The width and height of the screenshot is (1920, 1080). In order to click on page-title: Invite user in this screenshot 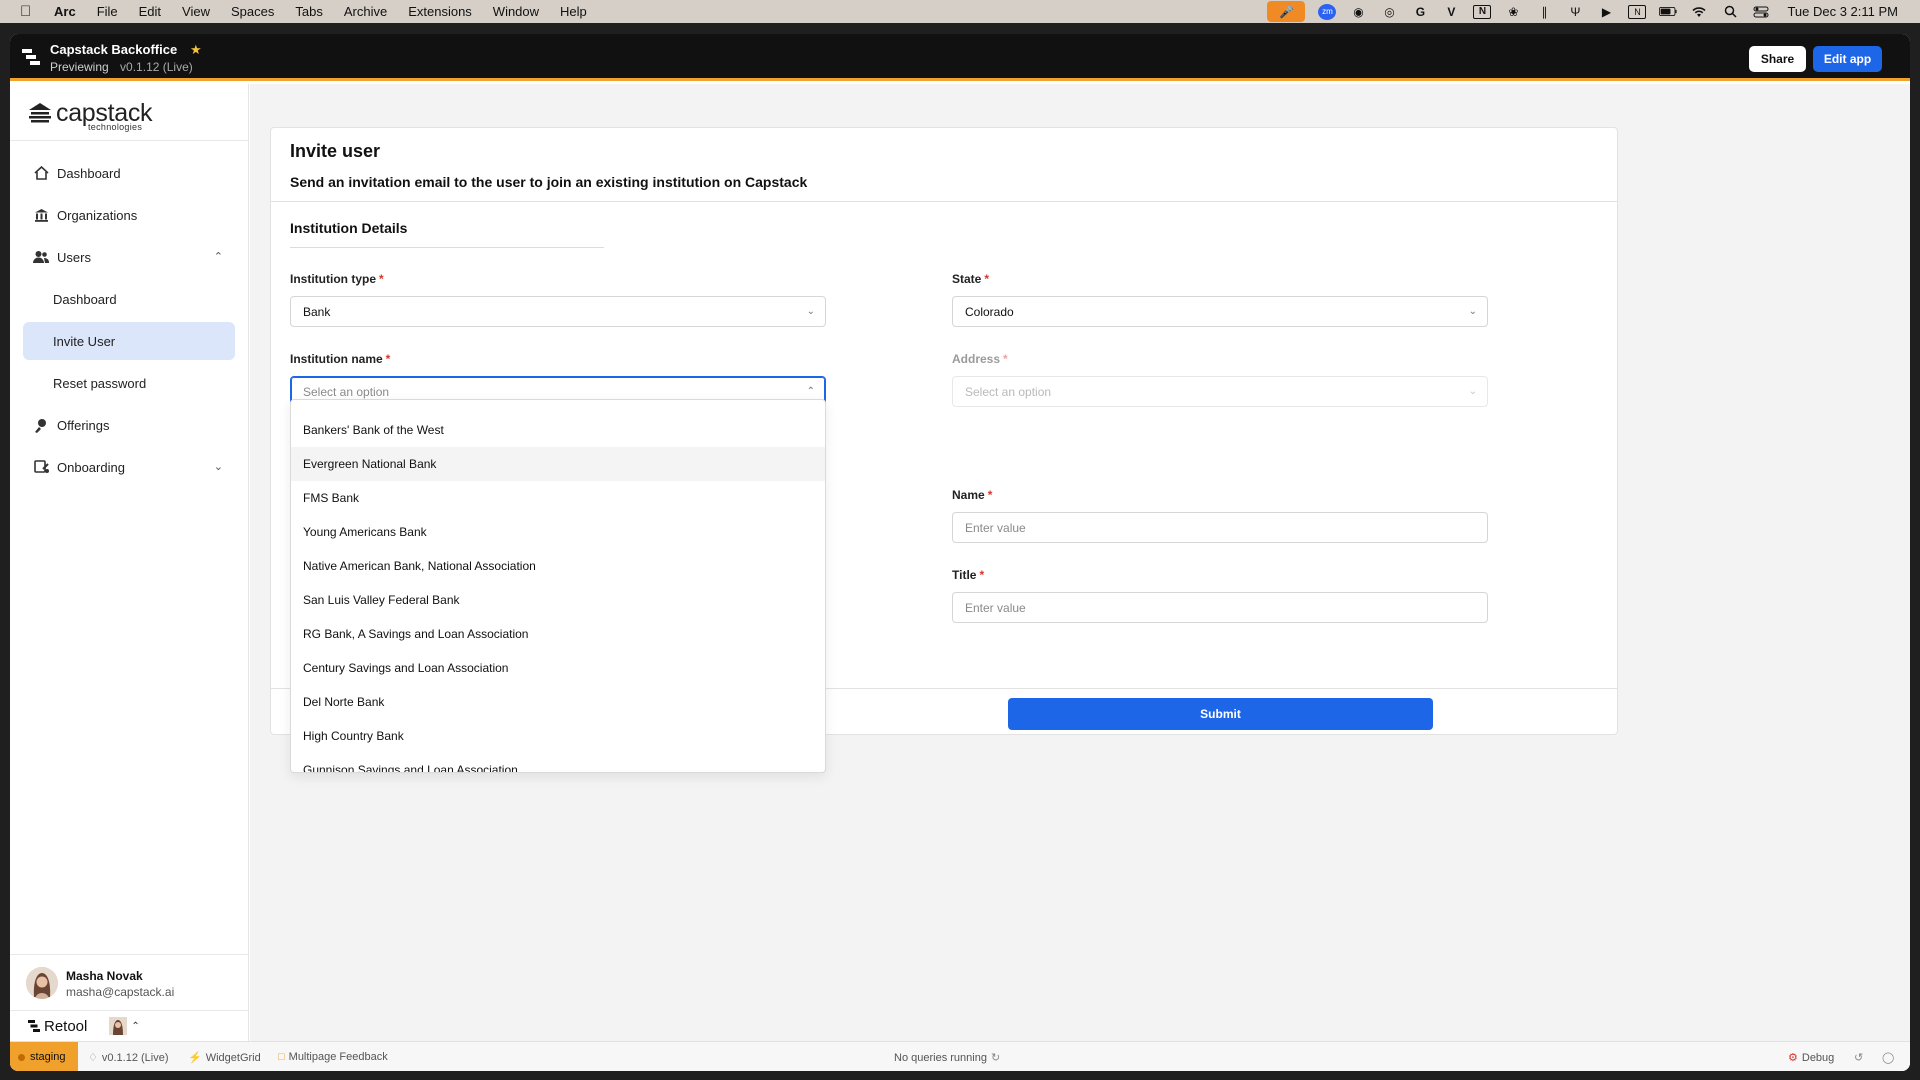, I will do `click(335, 151)`.